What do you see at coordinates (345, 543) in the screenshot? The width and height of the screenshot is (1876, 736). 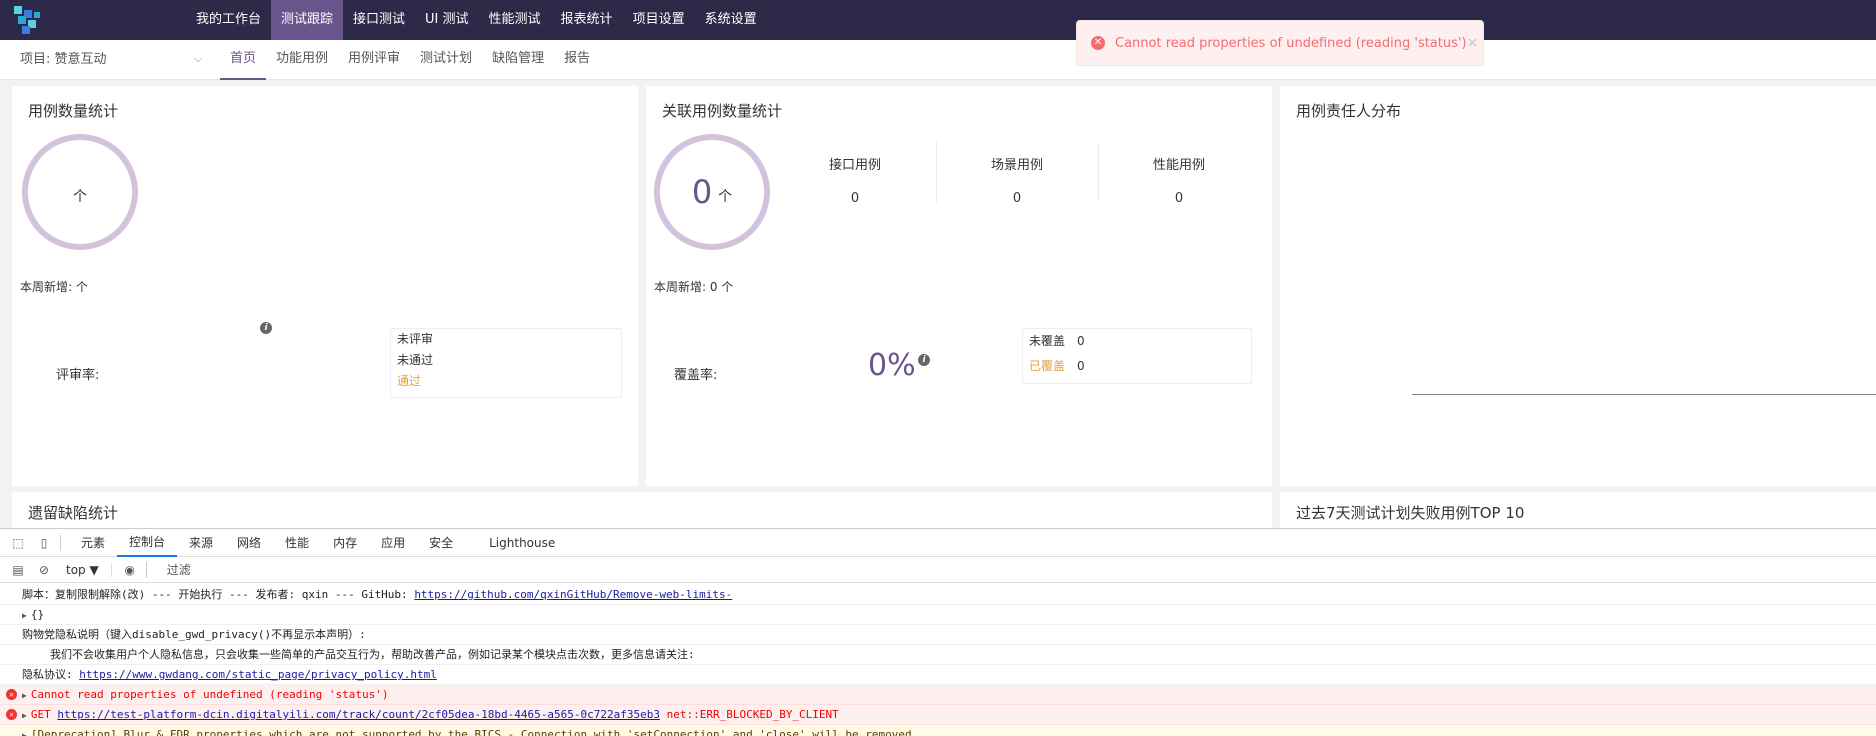 I see `devtools-tab-memory: 内存` at bounding box center [345, 543].